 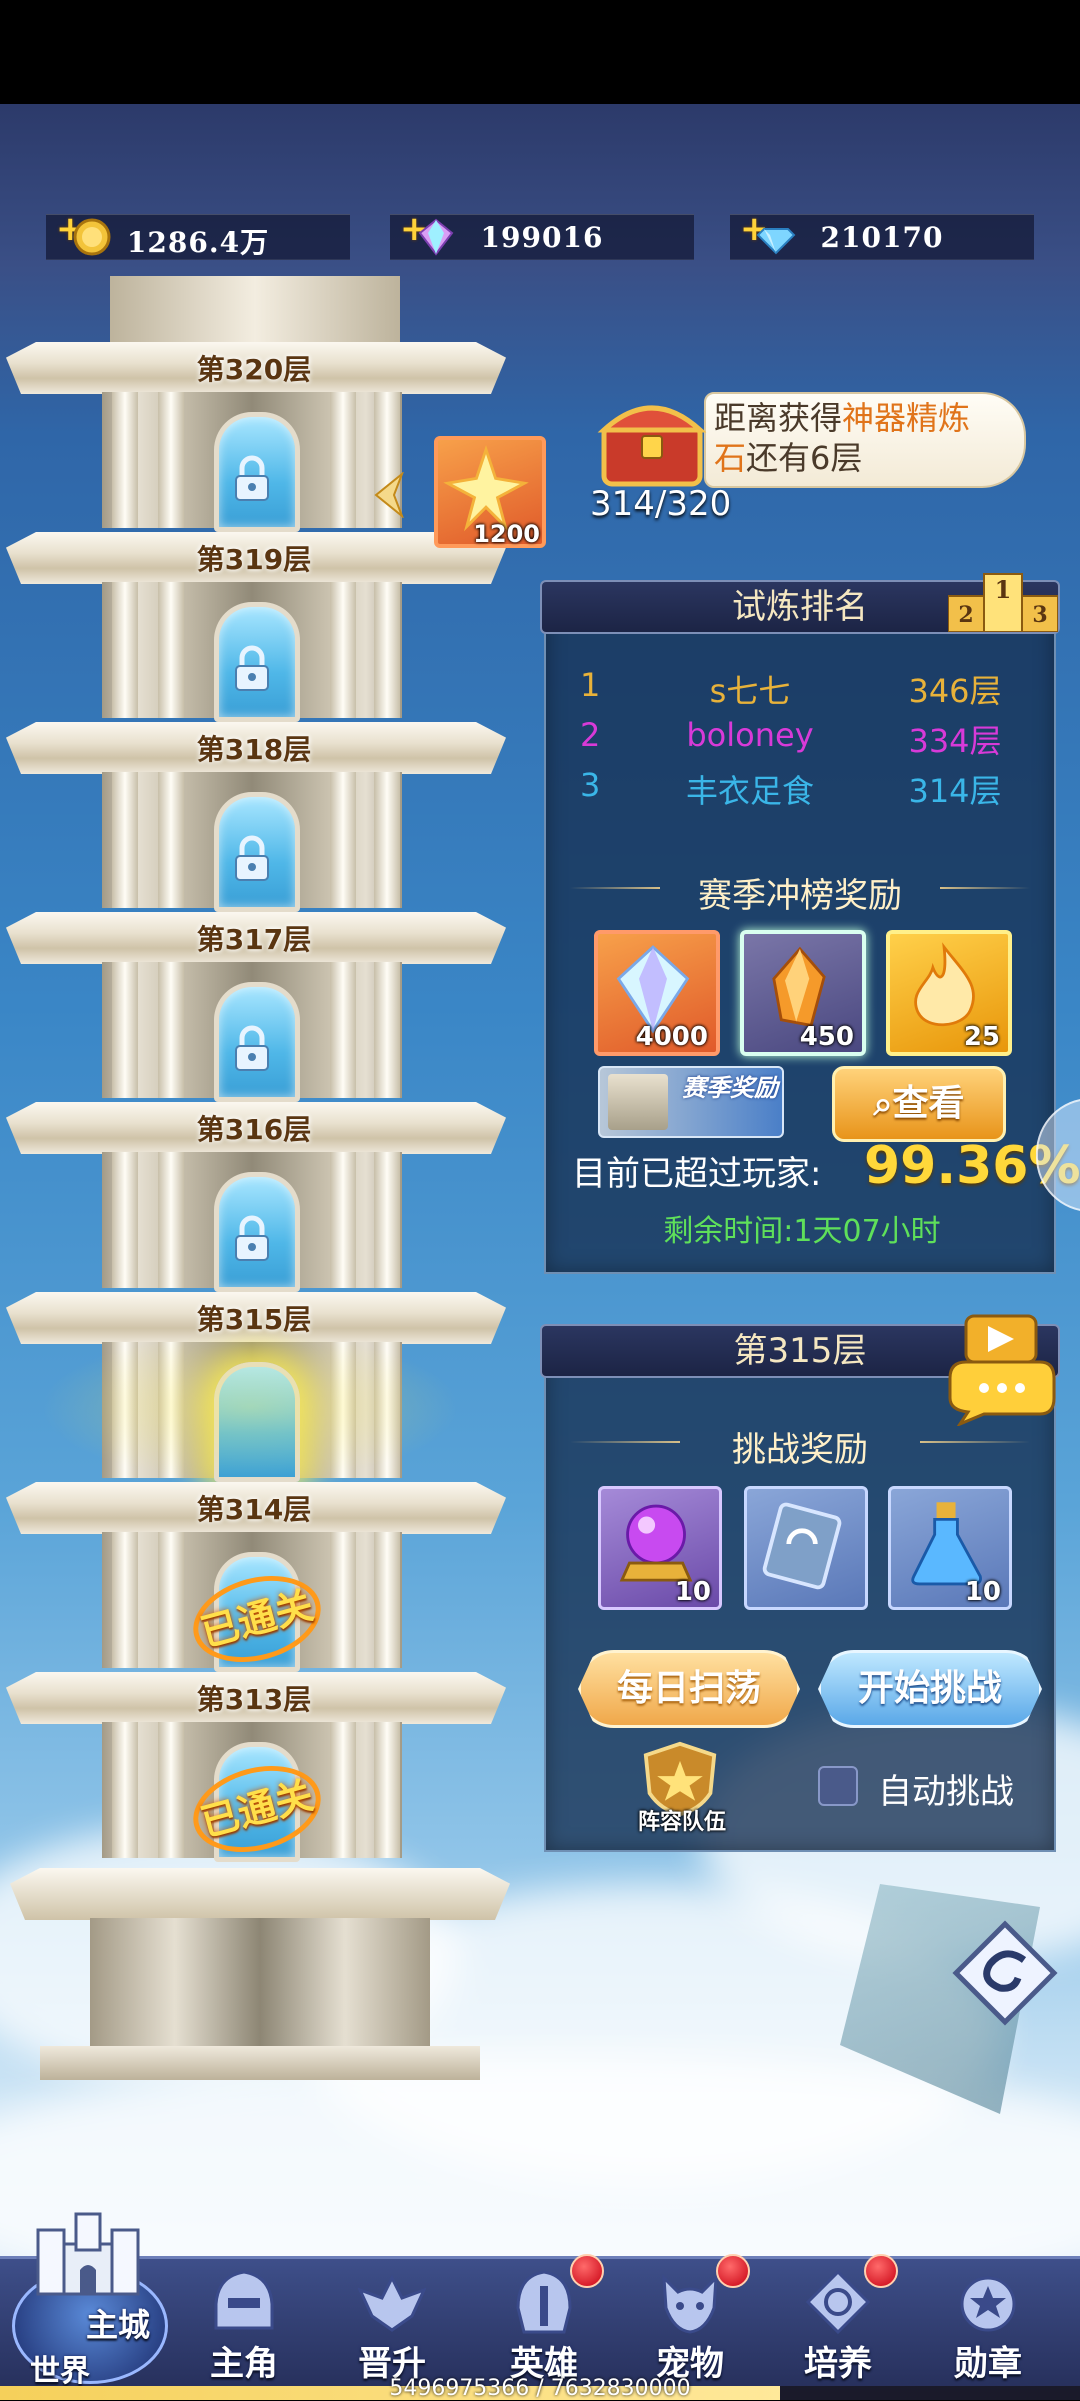 I want to click on daily-sweep-button: 每日扫荡, so click(x=689, y=1689).